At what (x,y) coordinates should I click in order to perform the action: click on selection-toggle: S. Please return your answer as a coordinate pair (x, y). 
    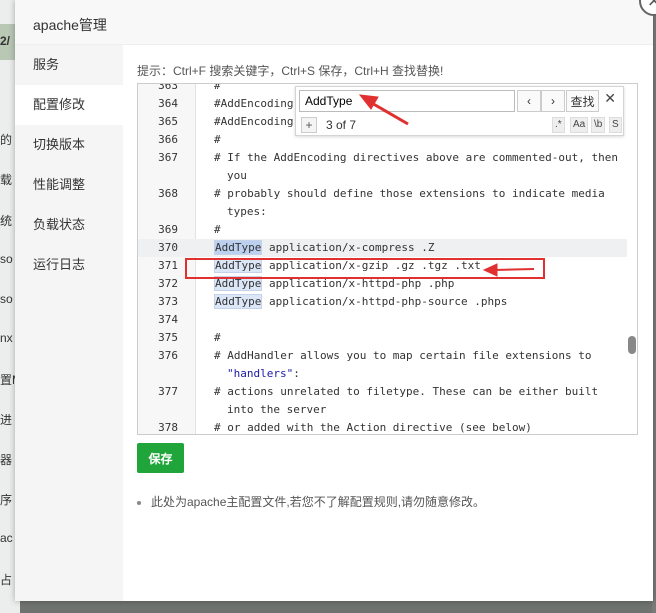
    Looking at the image, I should click on (615, 125).